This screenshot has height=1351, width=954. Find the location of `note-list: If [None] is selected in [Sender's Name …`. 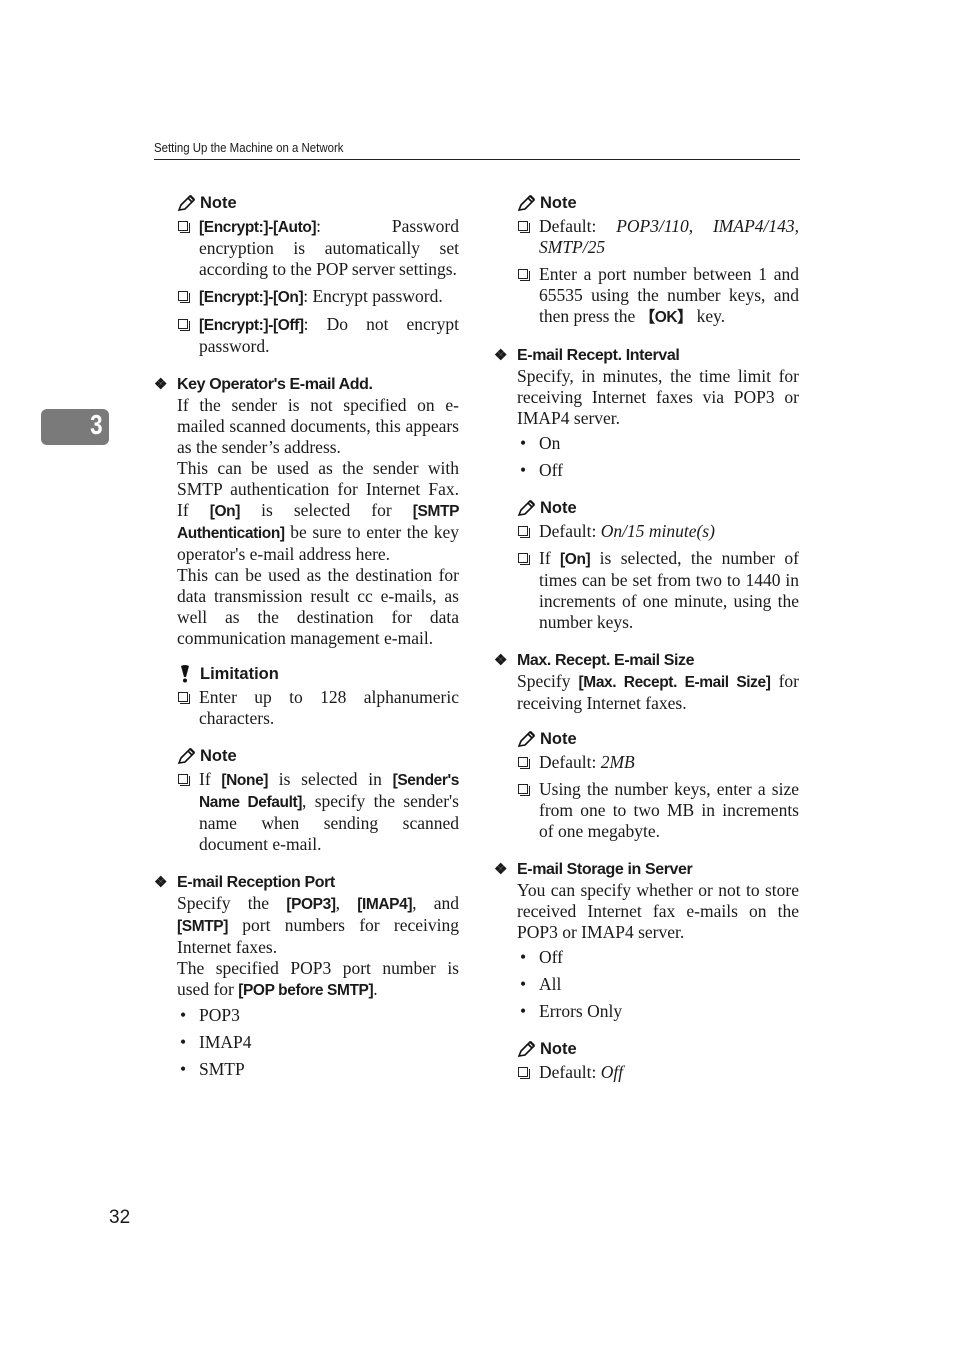

note-list: If [None] is selected in [Sender's Name … is located at coordinates (318, 812).